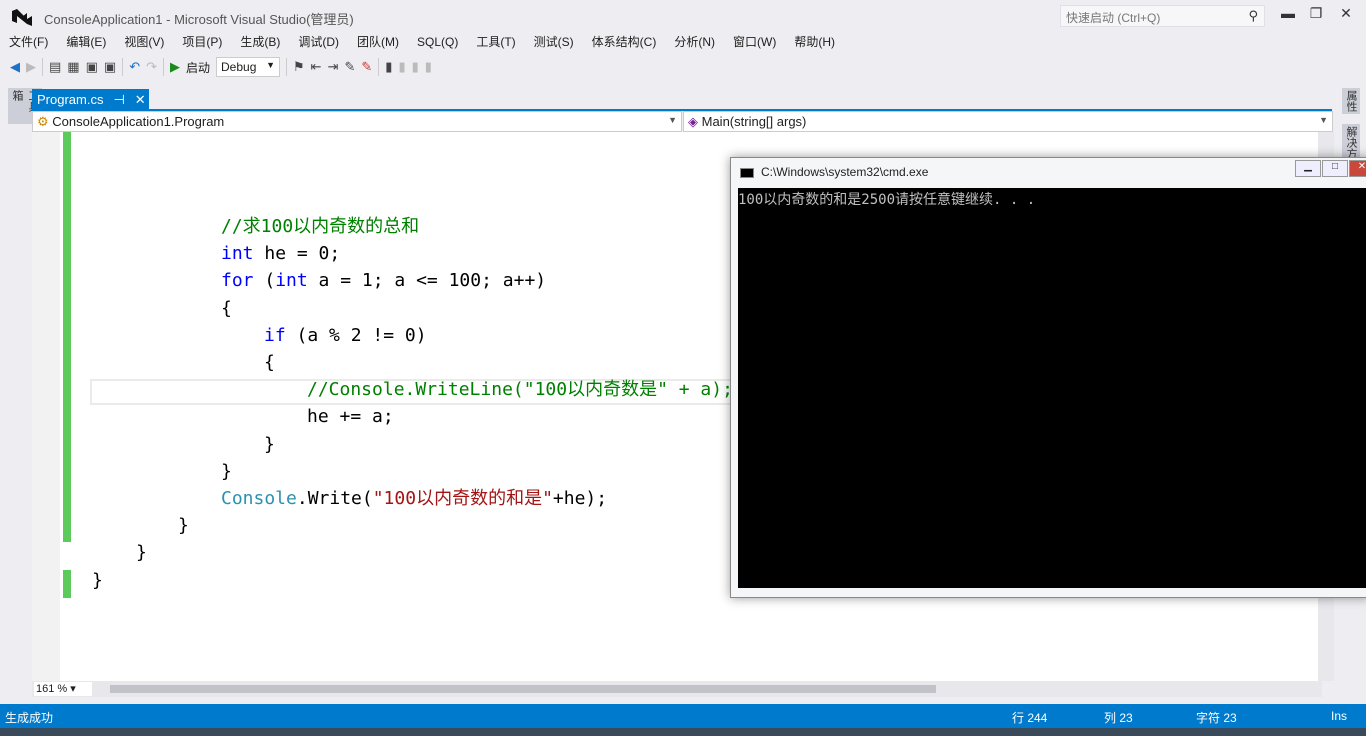 Image resolution: width=1366 pixels, height=736 pixels. What do you see at coordinates (318, 42) in the screenshot?
I see `menu-item: 调试(D)` at bounding box center [318, 42].